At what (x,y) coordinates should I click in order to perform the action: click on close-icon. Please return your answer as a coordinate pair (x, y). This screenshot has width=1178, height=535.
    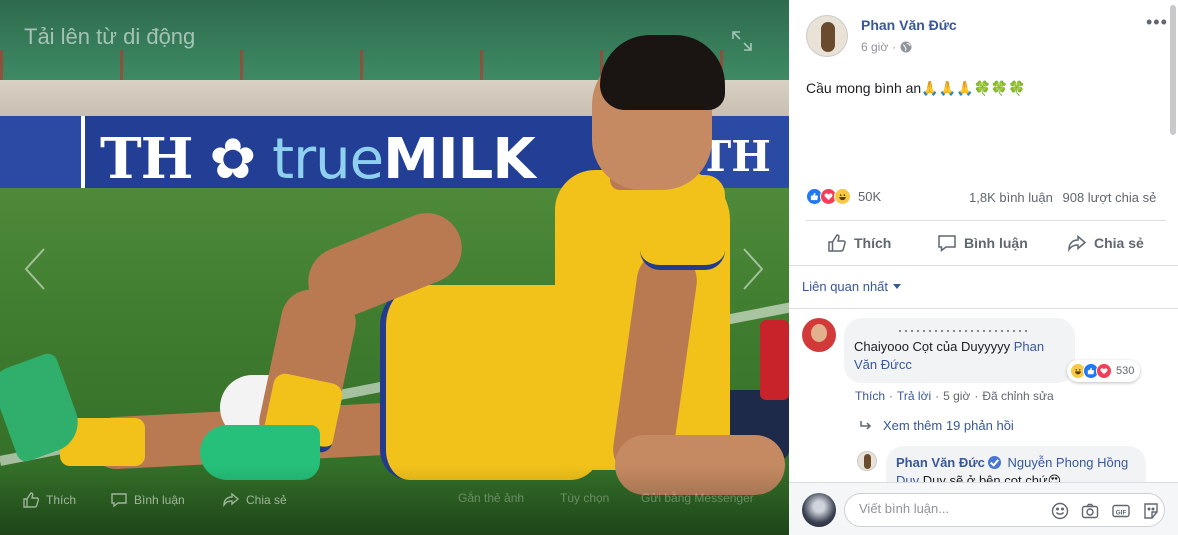
    Looking at the image, I should click on (1173, 25).